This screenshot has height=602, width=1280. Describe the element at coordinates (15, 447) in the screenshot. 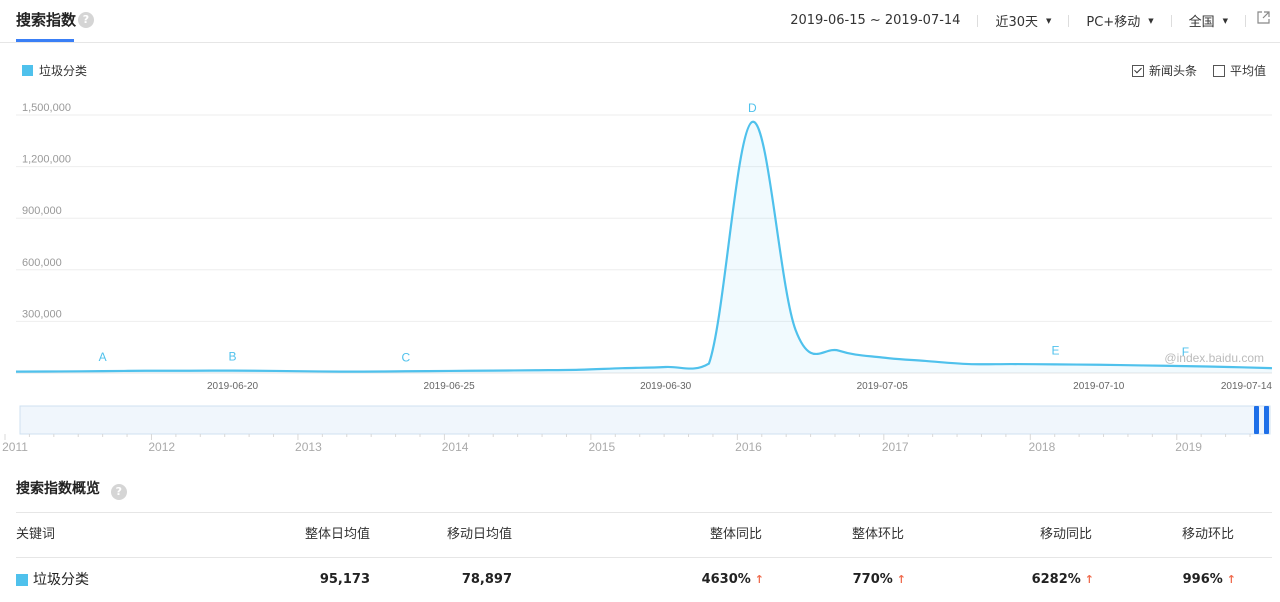

I see `overview-year-label: 2011` at that location.